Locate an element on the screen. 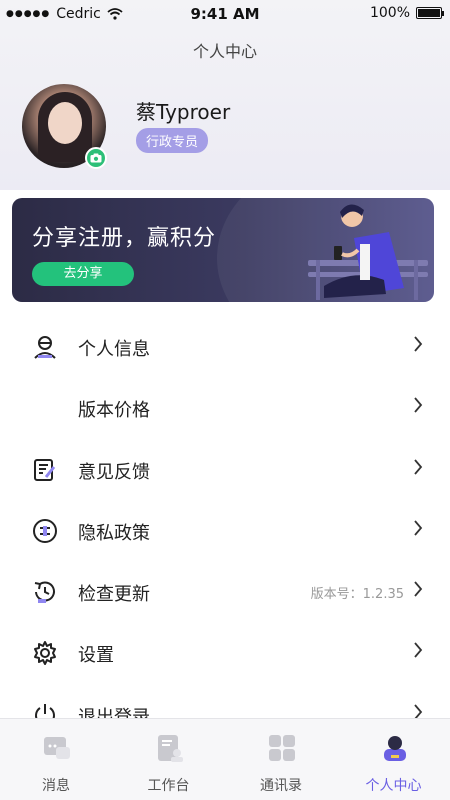 This screenshot has height=800, width=450. feedback-icon is located at coordinates (45, 470).